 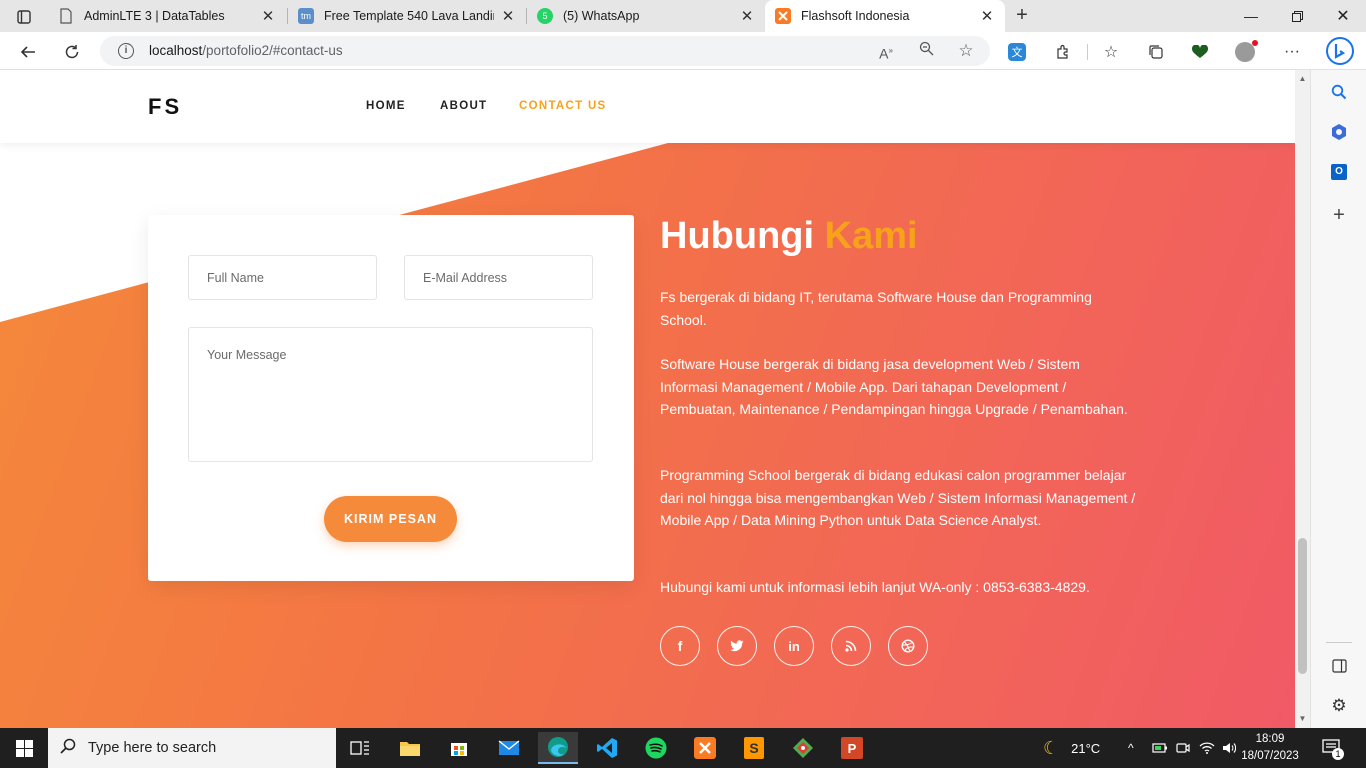 I want to click on windows-start-icon, so click(x=24, y=748).